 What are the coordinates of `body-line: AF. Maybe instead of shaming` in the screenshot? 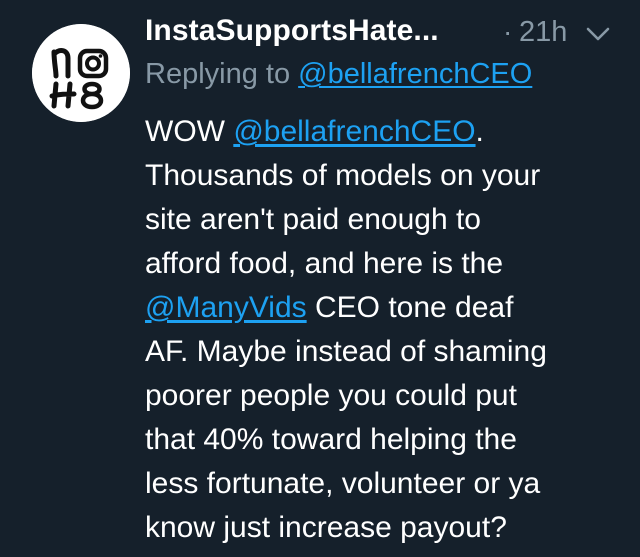 It's located at (346, 351).